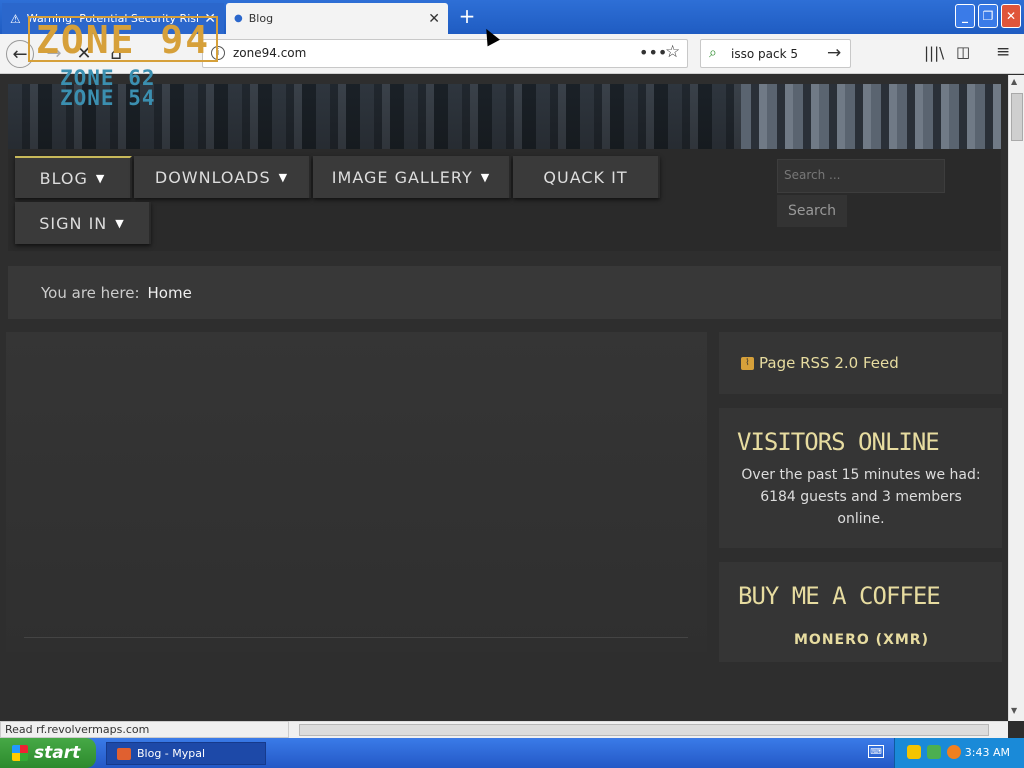 Image resolution: width=1024 pixels, height=768 pixels. I want to click on menu-label: BLOG, so click(63, 178).